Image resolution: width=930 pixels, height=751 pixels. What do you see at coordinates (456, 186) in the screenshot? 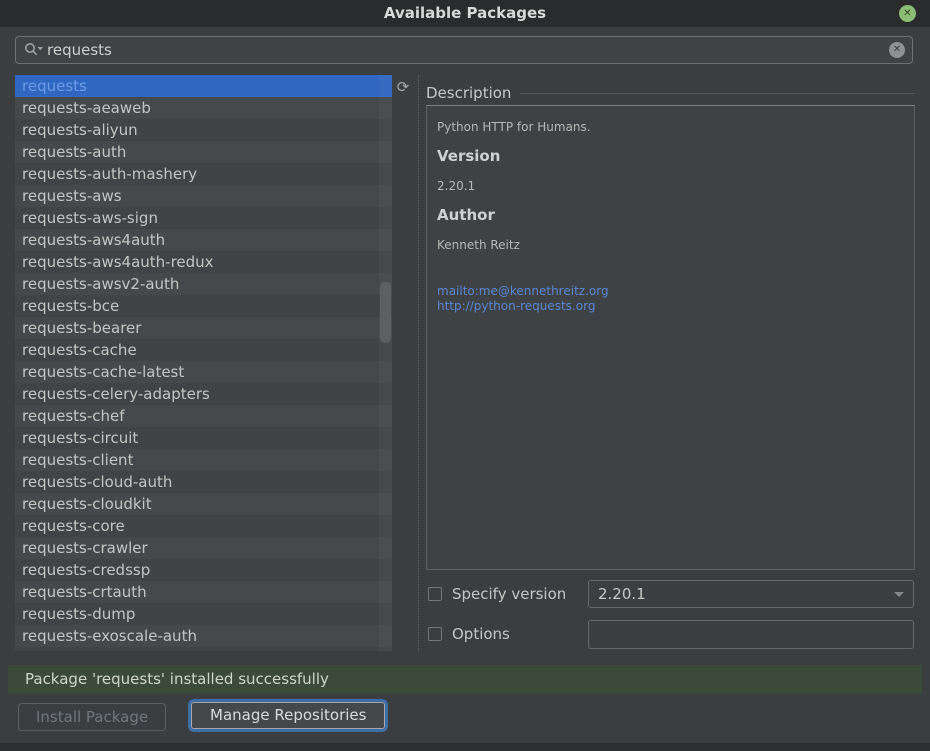
I see `version-value: 2.20.1` at bounding box center [456, 186].